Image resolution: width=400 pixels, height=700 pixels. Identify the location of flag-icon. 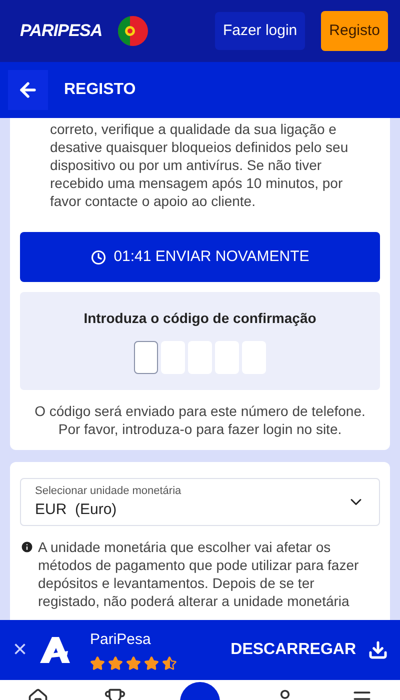
(133, 31).